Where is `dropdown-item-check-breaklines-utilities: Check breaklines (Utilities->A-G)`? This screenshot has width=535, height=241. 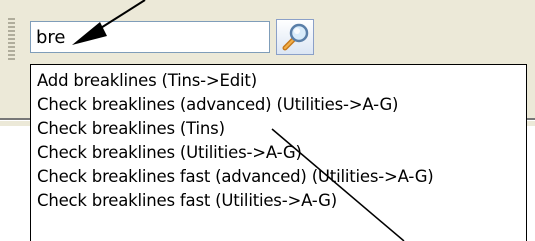 dropdown-item-check-breaklines-utilities: Check breaklines (Utilities->A-G) is located at coordinates (278, 153).